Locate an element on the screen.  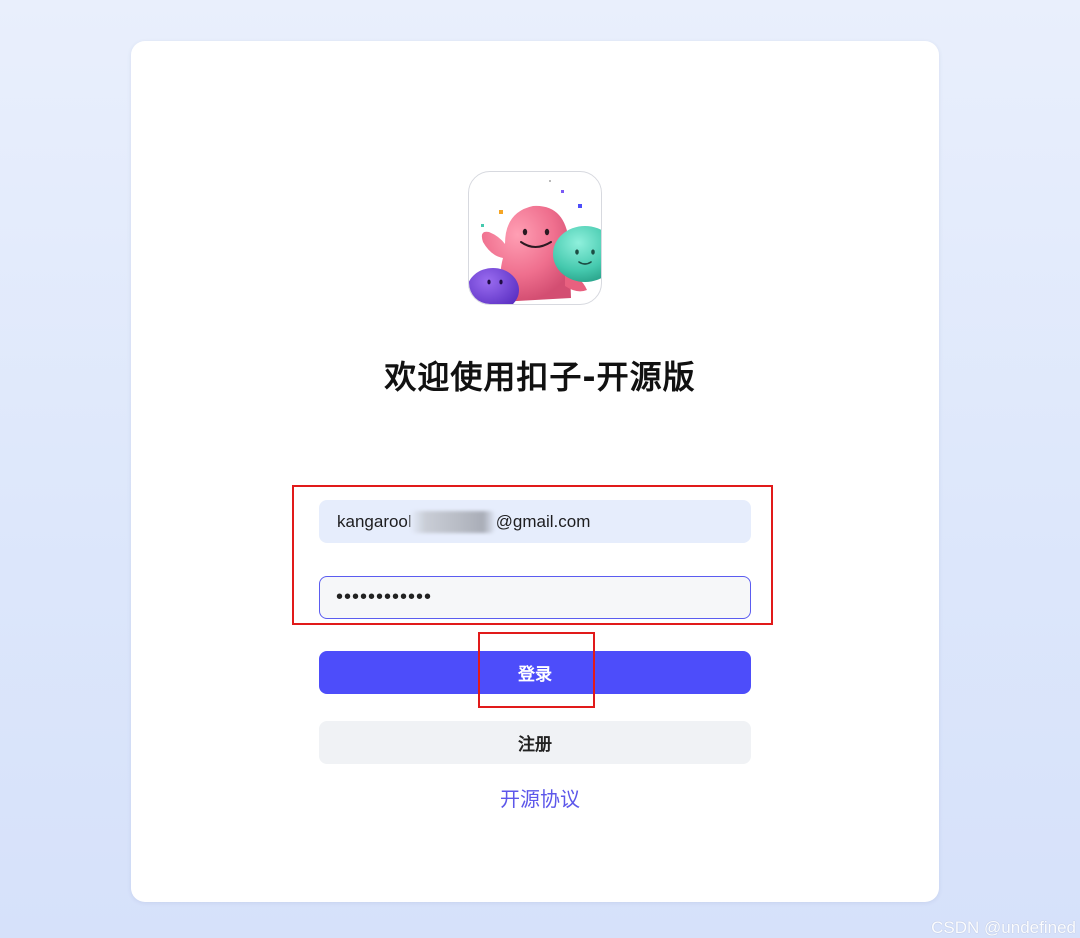
annotation-box-login is located at coordinates (536, 670).